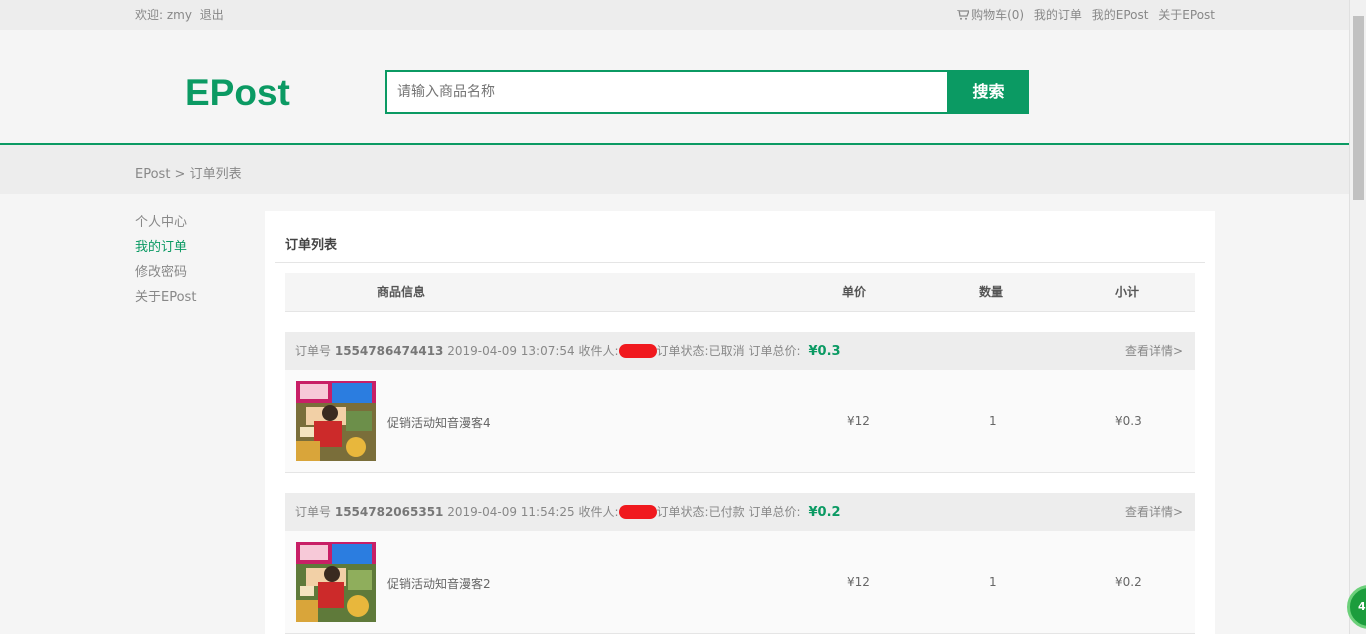 Image resolution: width=1366 pixels, height=634 pixels. I want to click on order-item-row: 促销活动知音漫客4 ¥12 1 ¥0.3, so click(740, 421).